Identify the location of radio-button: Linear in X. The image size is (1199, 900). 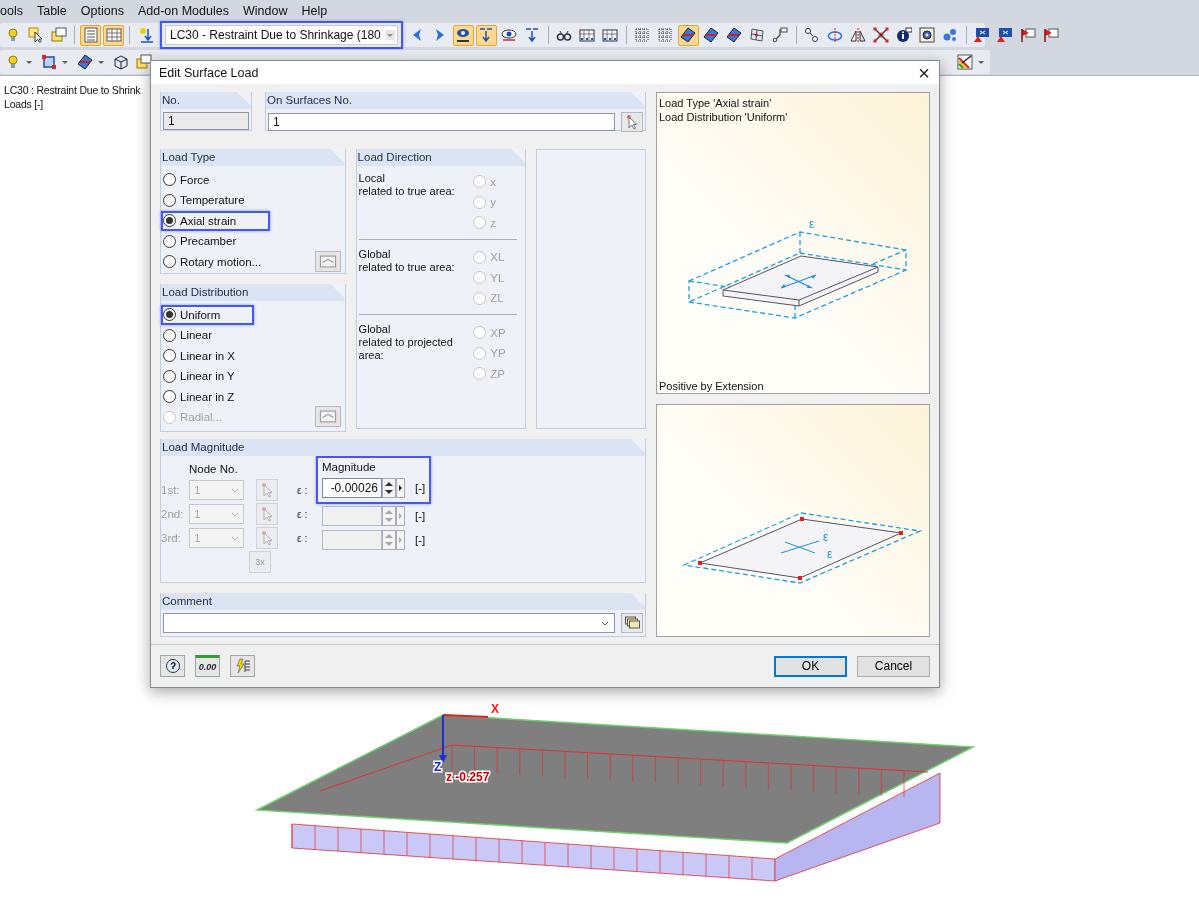
(201, 356).